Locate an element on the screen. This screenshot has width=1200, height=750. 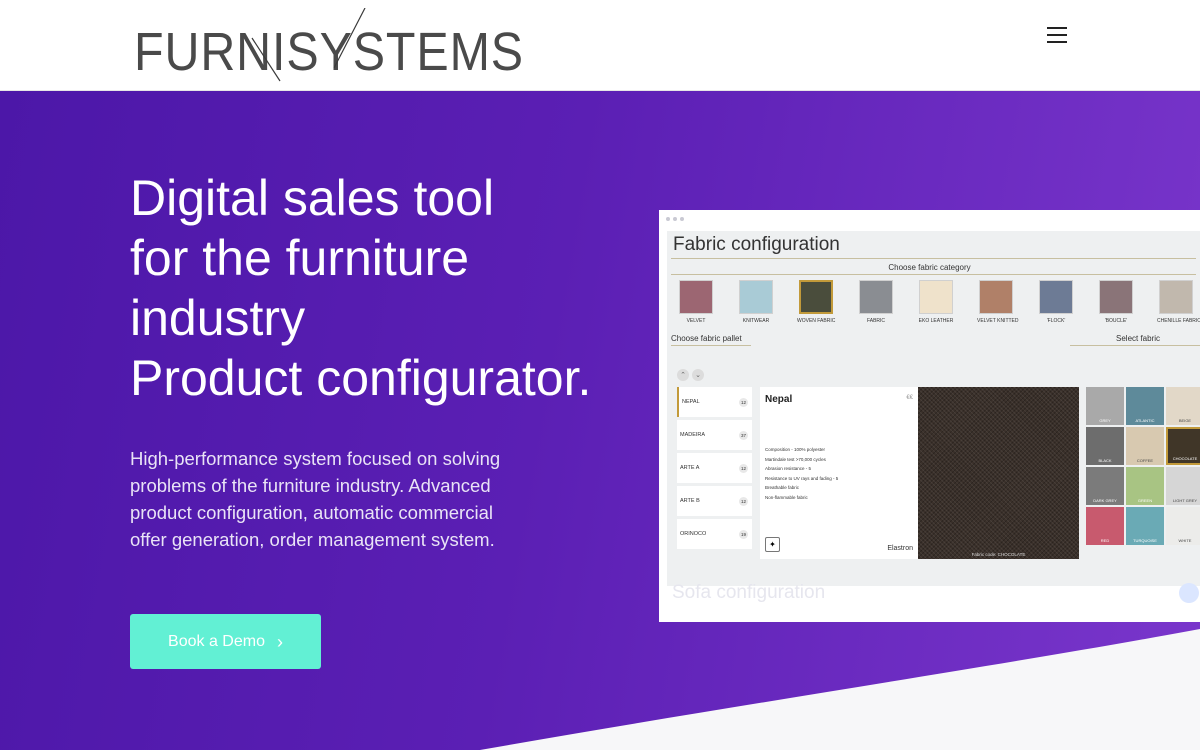
fabric-category-label: KNITWEAR is located at coordinates (756, 321).